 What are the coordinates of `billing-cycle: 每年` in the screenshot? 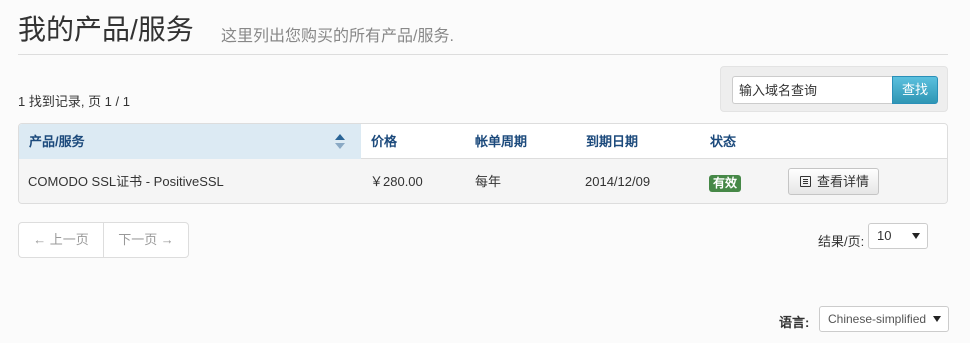 It's located at (488, 181).